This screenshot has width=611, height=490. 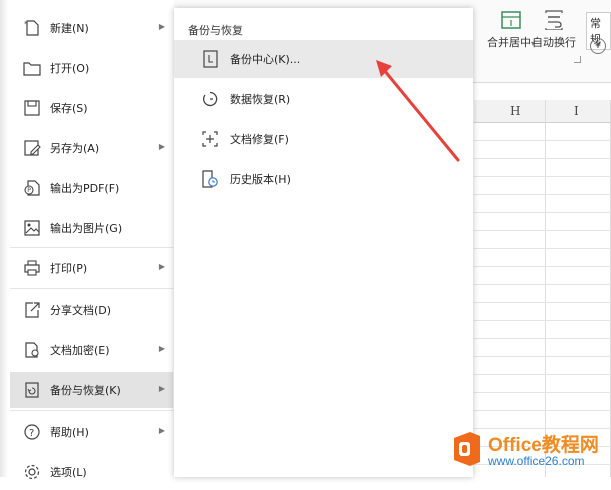 I want to click on office-logo-icon, so click(x=467, y=449).